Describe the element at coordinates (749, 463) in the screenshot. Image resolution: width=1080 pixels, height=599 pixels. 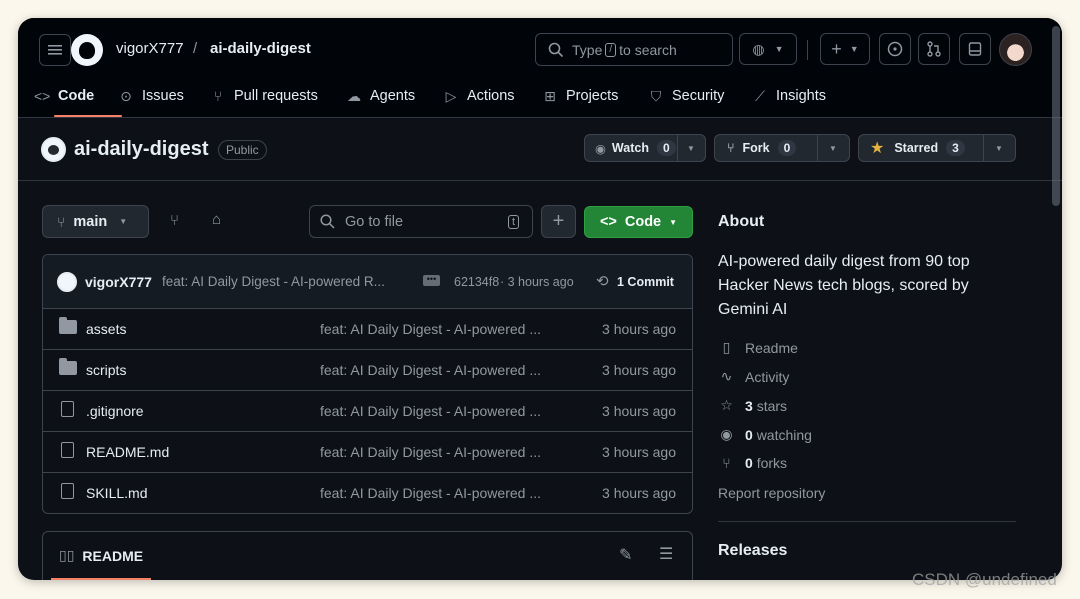
I see `forks-count: 0` at that location.